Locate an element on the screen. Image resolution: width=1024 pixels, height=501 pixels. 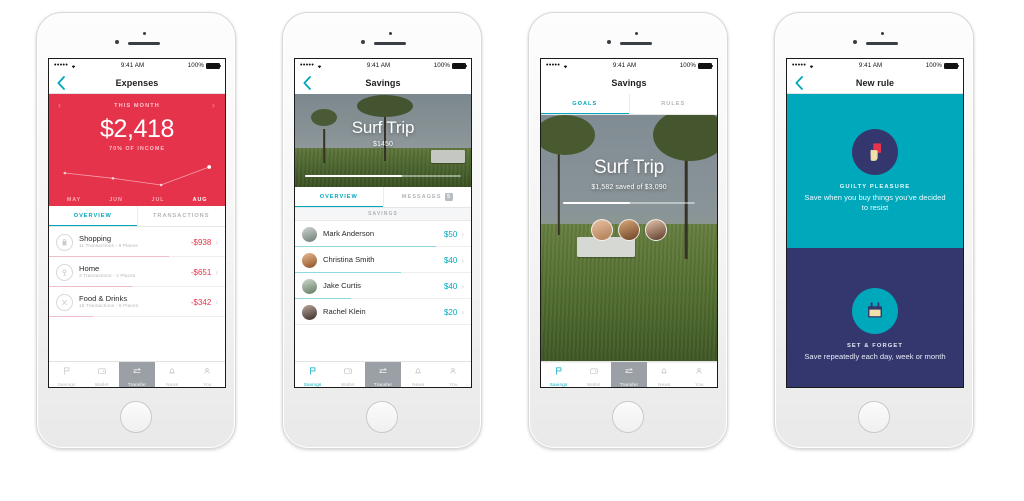
list-item: Rachel Klein $20 › is located at coordinates (383, 312).